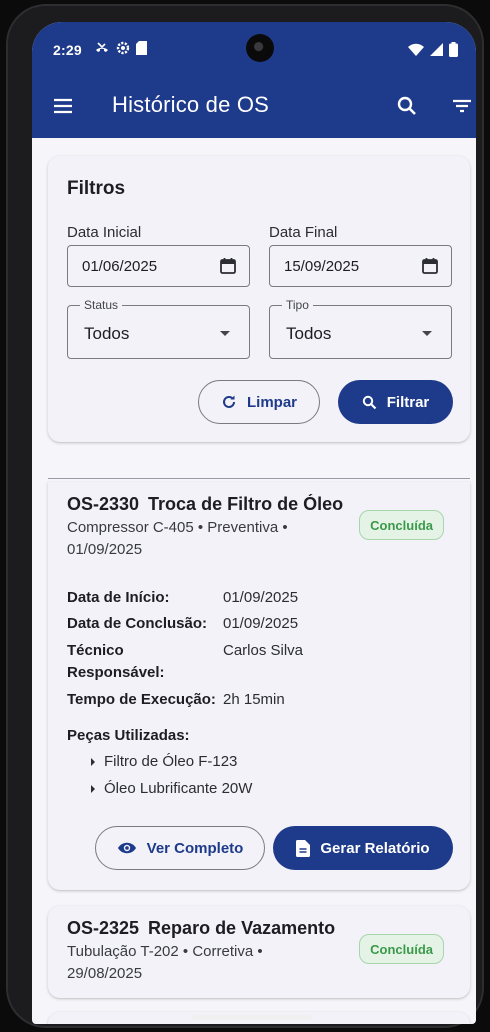 The image size is (490, 1032). What do you see at coordinates (254, 699) in the screenshot?
I see `detail-value-time: 2h 15min` at bounding box center [254, 699].